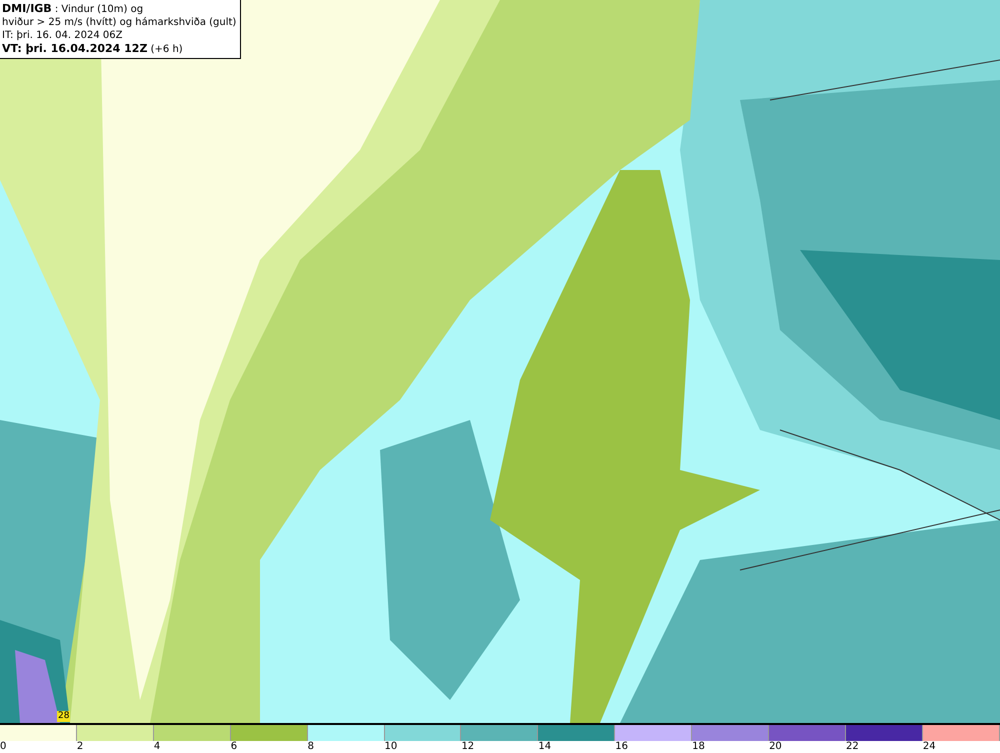 The image size is (1000, 753). What do you see at coordinates (157, 747) in the screenshot?
I see `legend-label: 4` at bounding box center [157, 747].